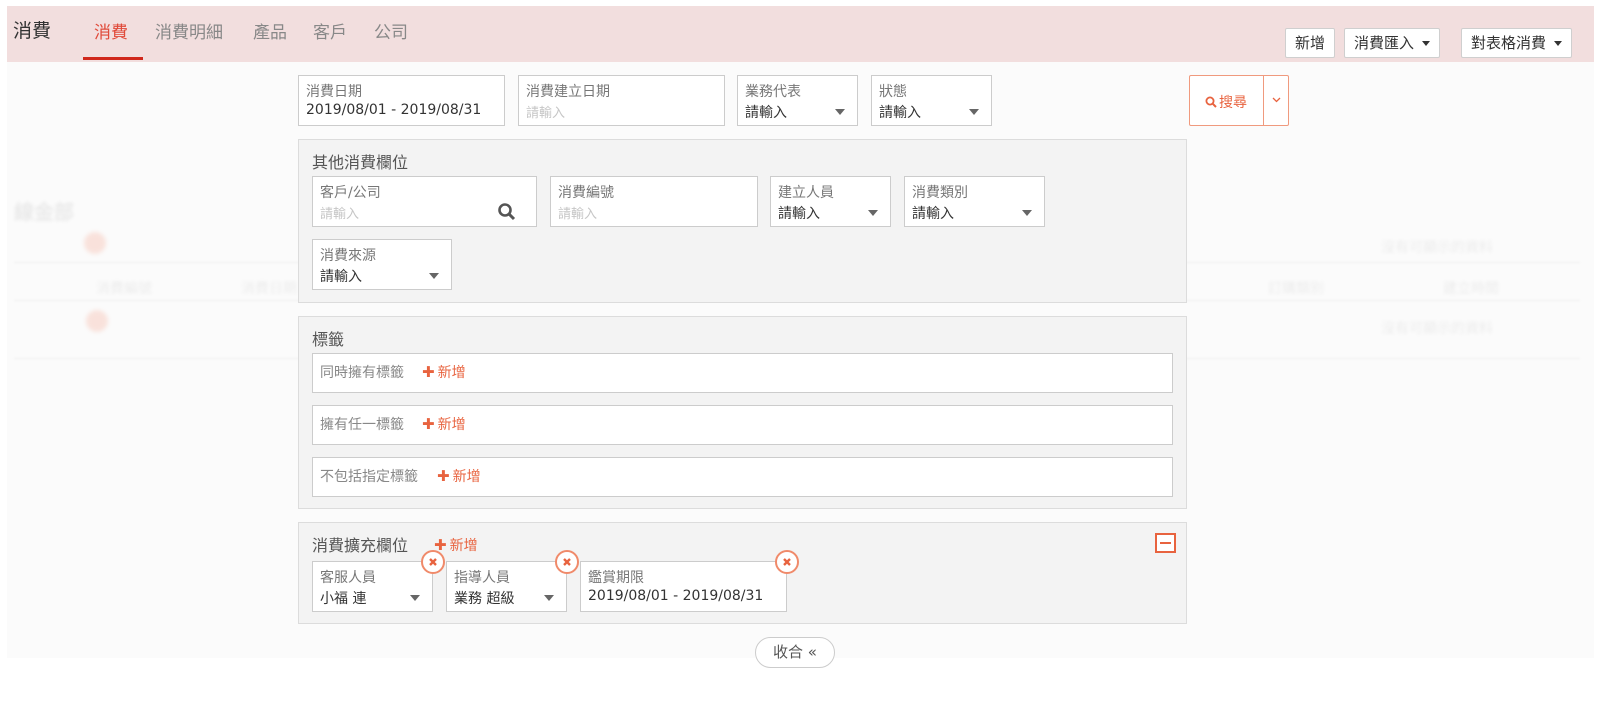 This screenshot has width=1601, height=703. Describe the element at coordinates (360, 545) in the screenshot. I see `panel-title: 消費擴充欄位` at that location.